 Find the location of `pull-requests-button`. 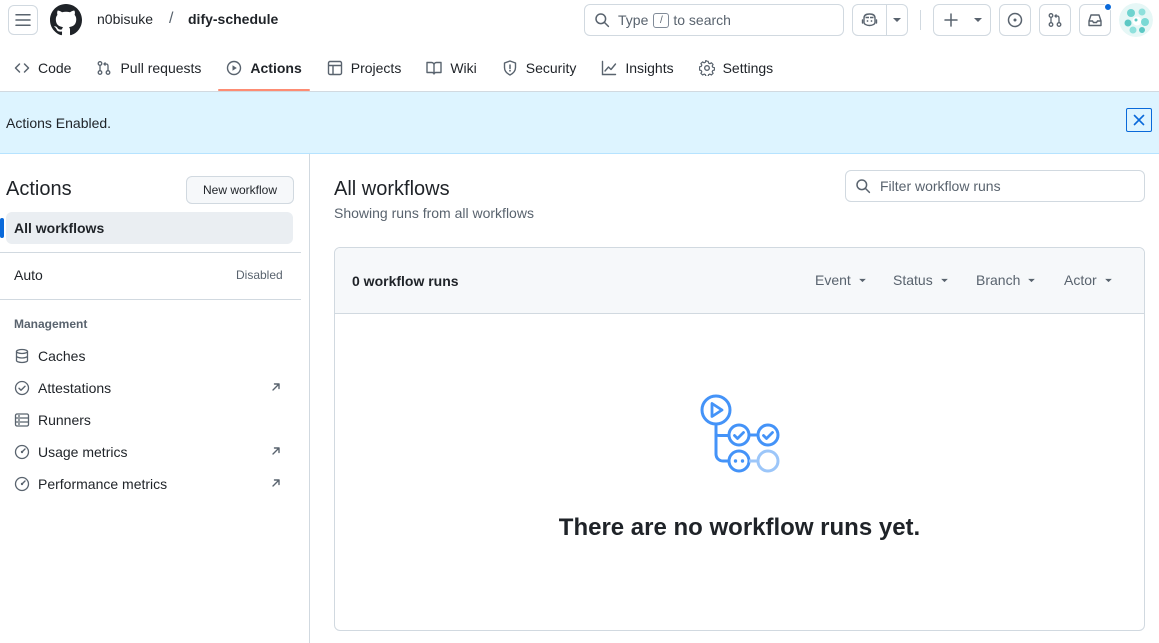

pull-requests-button is located at coordinates (1055, 20).